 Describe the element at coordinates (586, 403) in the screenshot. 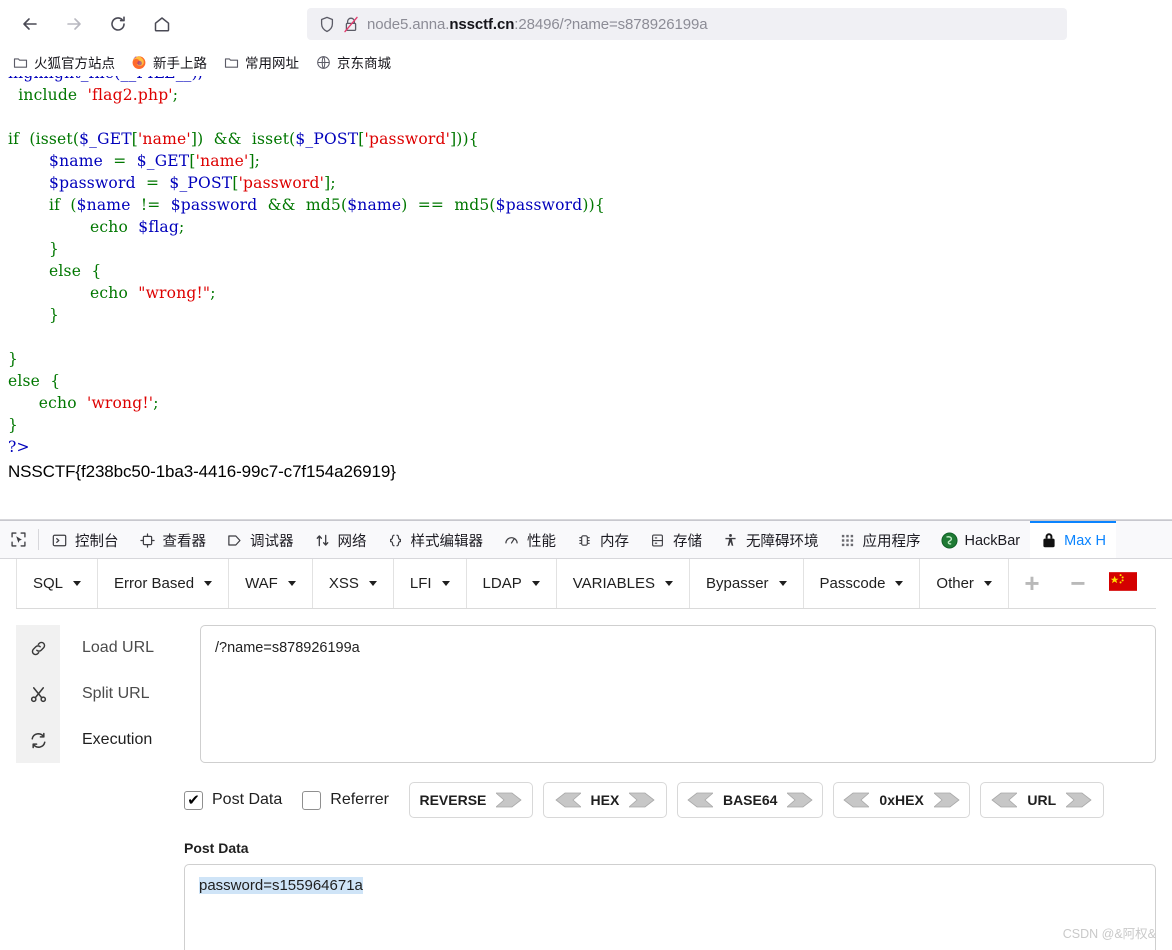

I see `code-line: echo 'wrong!';` at that location.